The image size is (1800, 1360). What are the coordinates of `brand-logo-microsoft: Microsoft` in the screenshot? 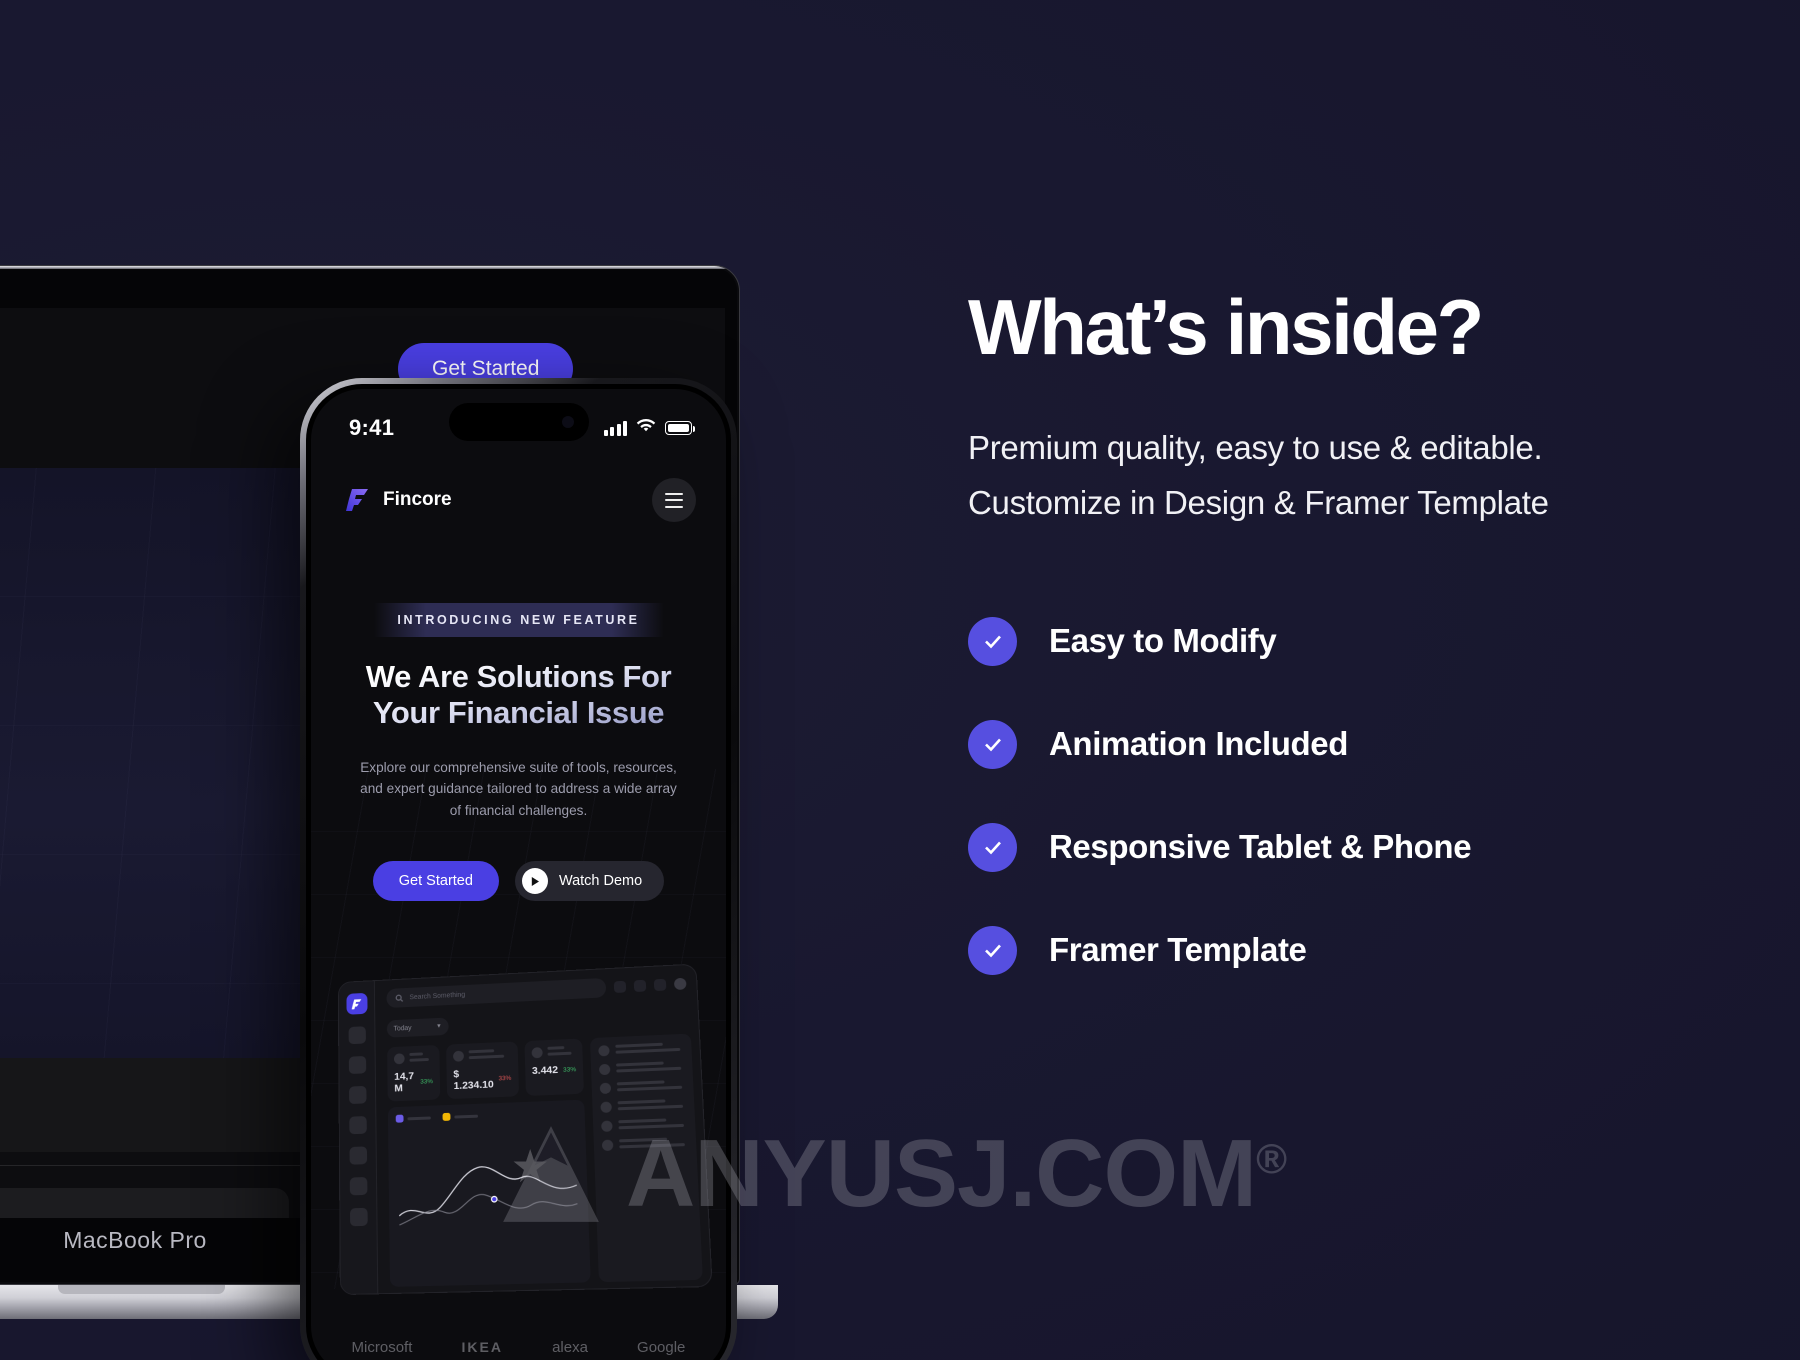 It's located at (382, 1347).